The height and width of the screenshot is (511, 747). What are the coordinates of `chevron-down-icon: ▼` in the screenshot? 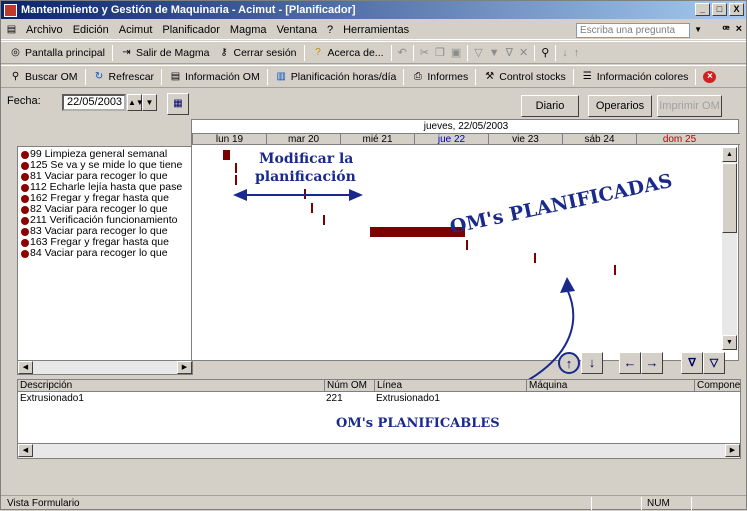 It's located at (698, 29).